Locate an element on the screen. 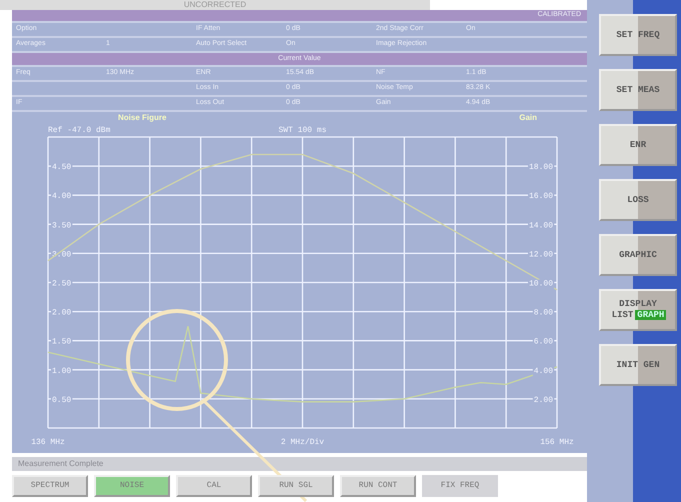  status-message: Measurement Complete is located at coordinates (299, 464).